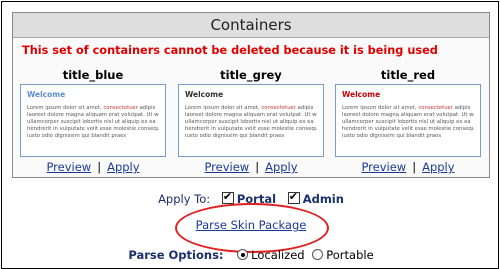 Image resolution: width=500 pixels, height=269 pixels. I want to click on panel-title: Containers, so click(251, 25).